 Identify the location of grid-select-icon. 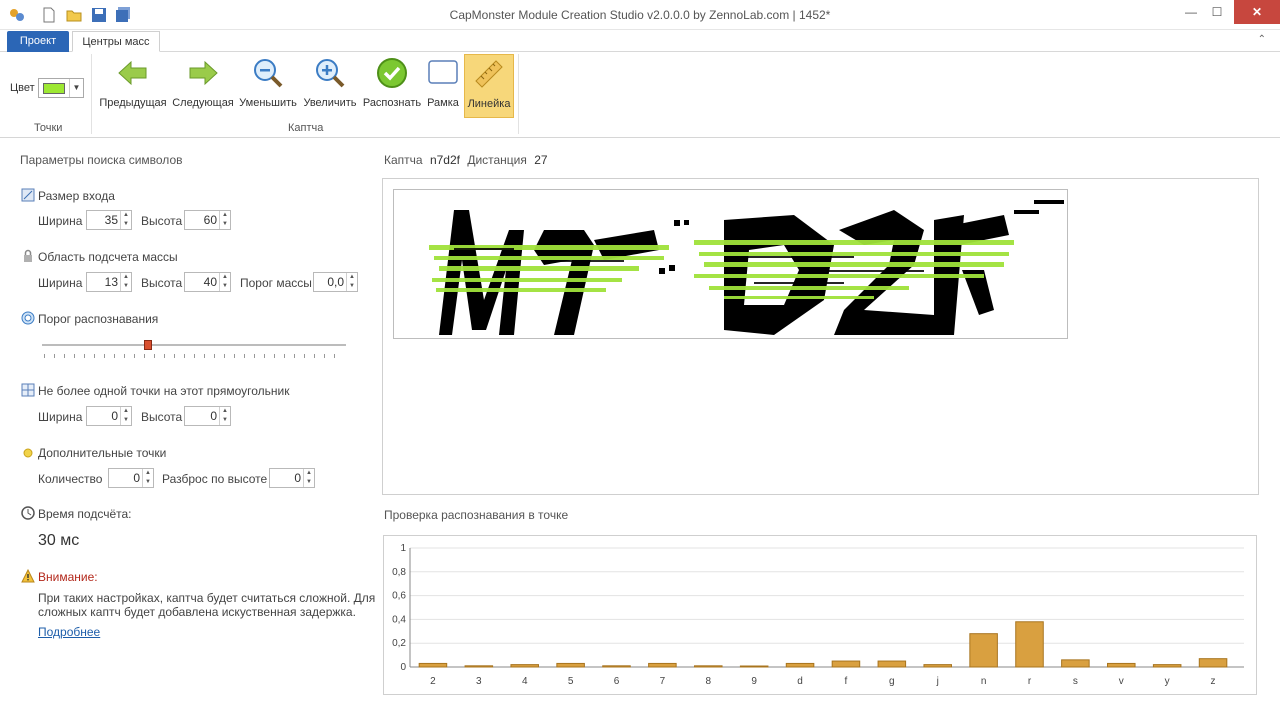
(28, 390).